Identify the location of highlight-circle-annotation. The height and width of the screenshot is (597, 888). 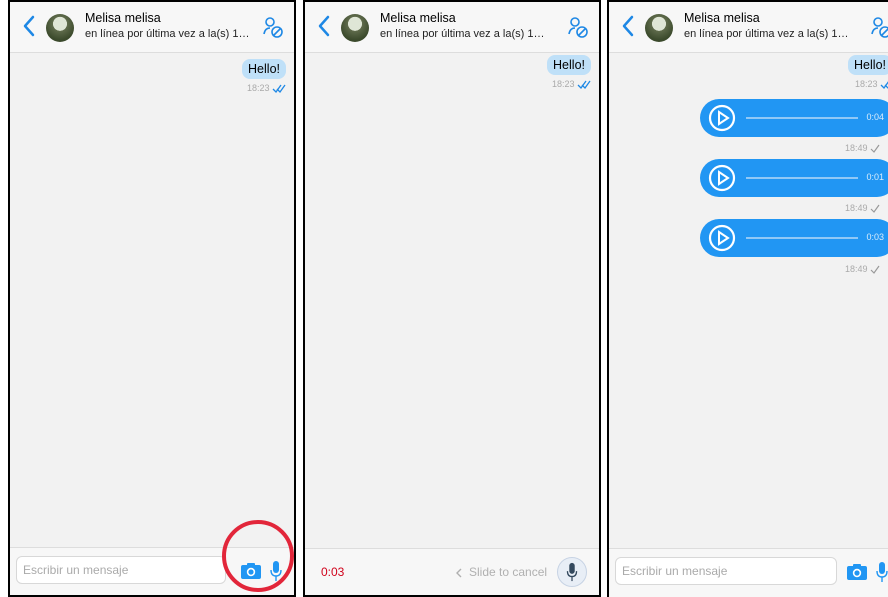
(258, 556).